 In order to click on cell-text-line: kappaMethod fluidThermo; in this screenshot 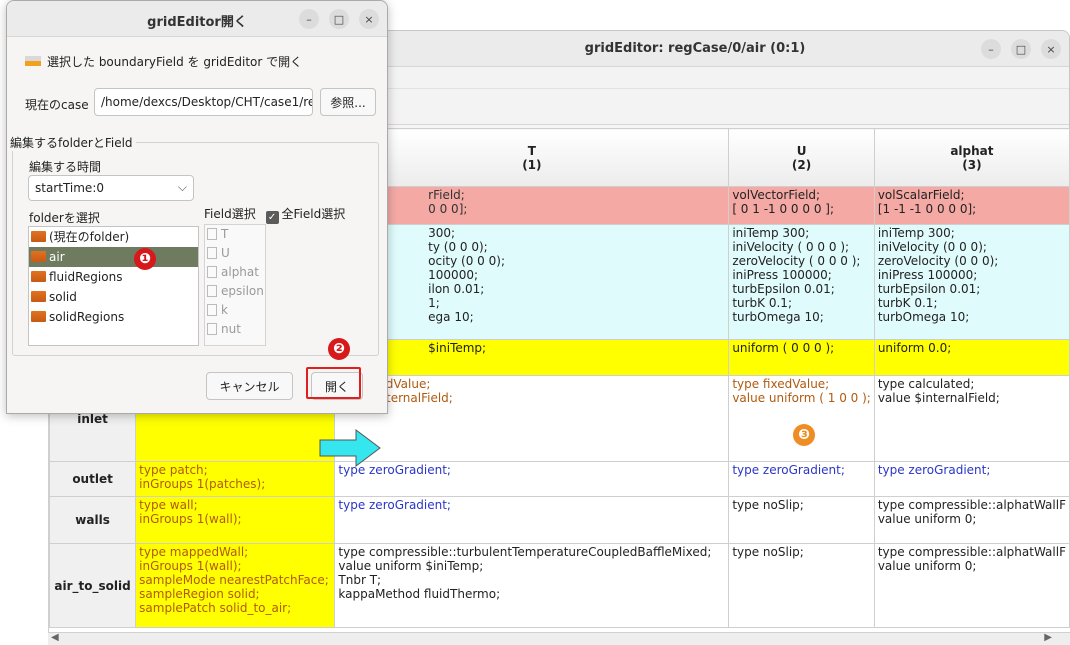, I will do `click(419, 594)`.